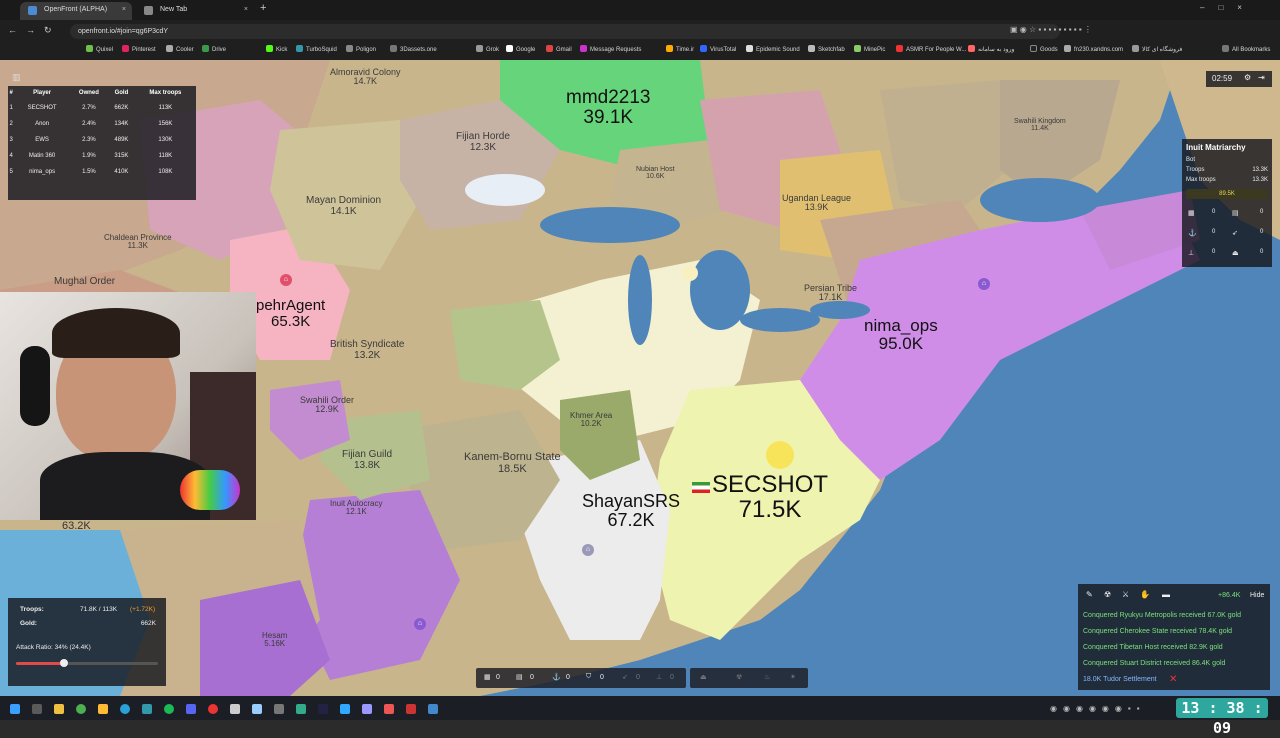 The image size is (1280, 738). I want to click on telegram-icon, so click(125, 709).